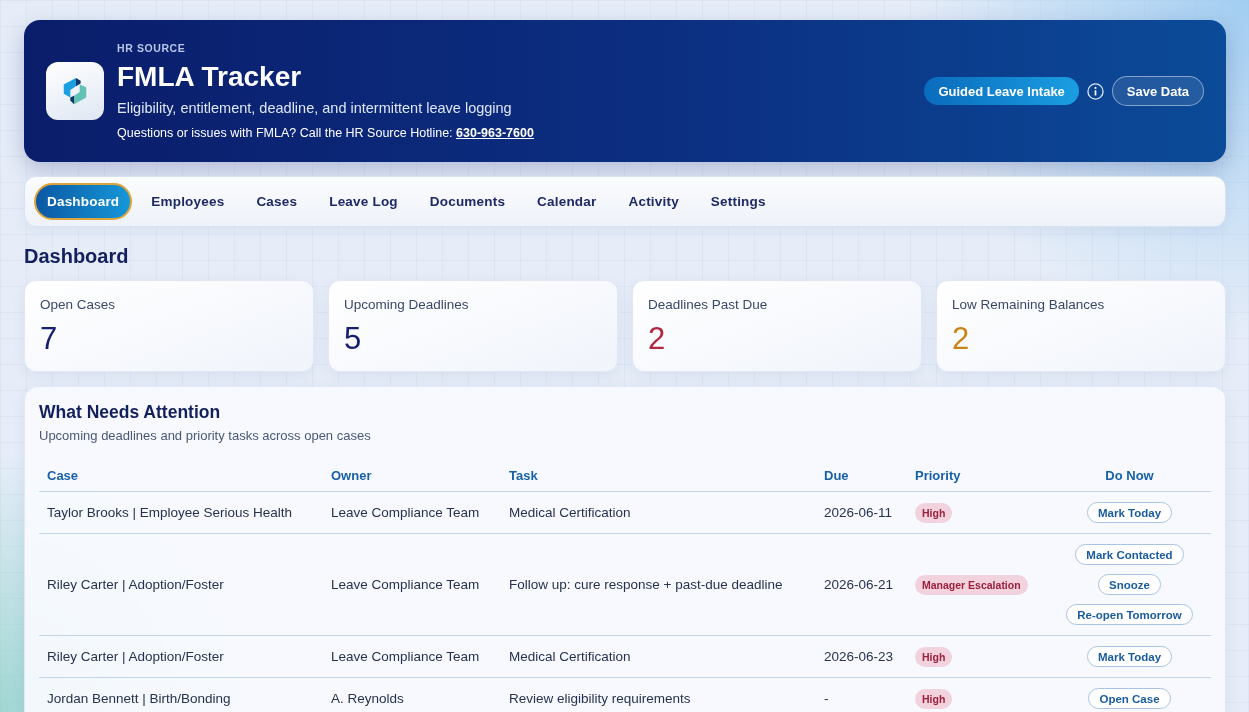 Image resolution: width=1249 pixels, height=712 pixels. I want to click on nav-tab: Documents, so click(467, 201).